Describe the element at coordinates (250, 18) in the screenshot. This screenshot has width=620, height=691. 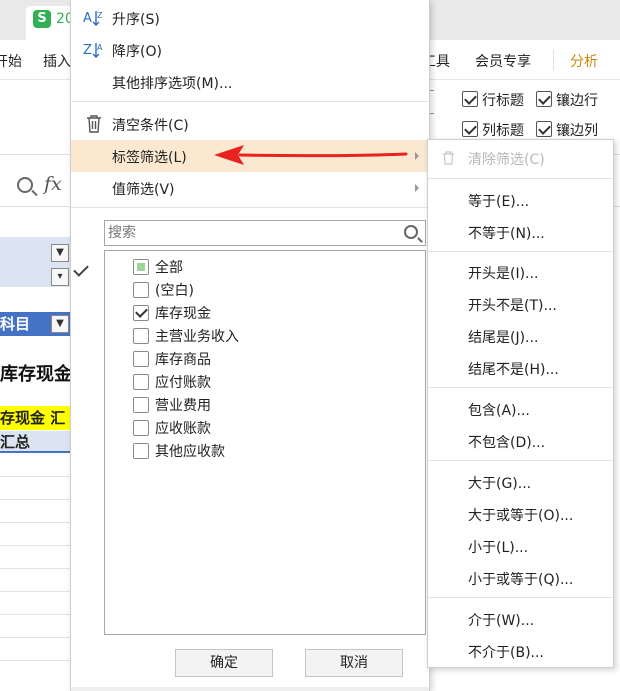
I see `sort-ascending-item: A Z 升序(S)` at that location.